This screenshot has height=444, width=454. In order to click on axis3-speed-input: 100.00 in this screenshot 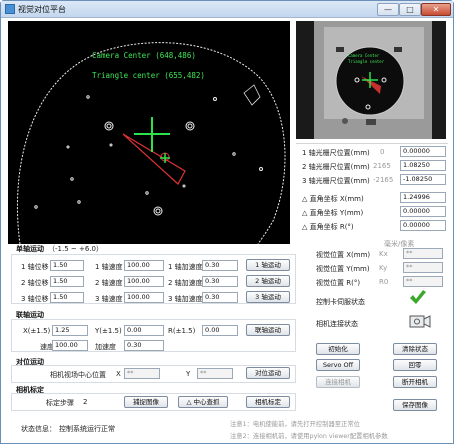, I will do `click(144, 297)`.